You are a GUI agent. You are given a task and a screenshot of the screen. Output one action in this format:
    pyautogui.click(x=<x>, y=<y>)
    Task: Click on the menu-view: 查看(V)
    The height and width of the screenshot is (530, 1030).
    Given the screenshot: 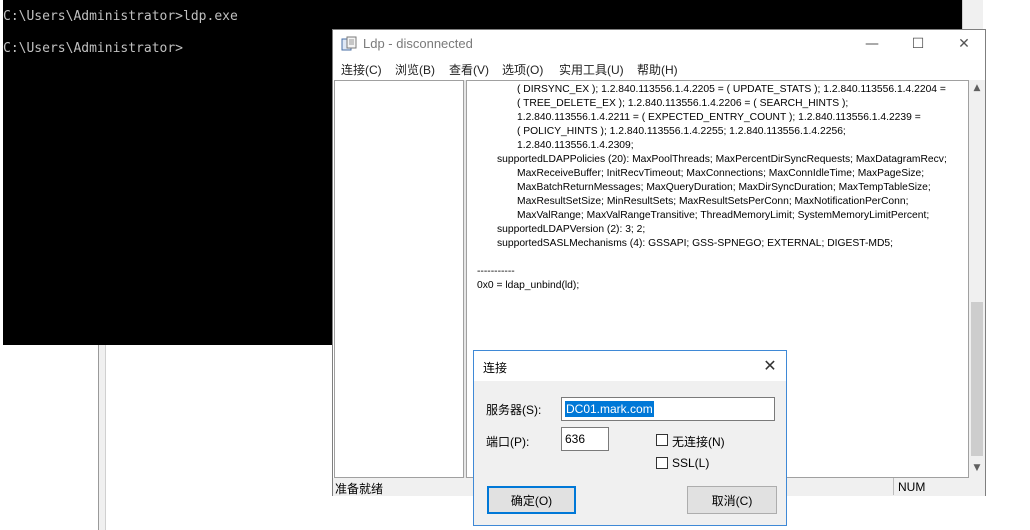 What is the action you would take?
    pyautogui.click(x=469, y=69)
    